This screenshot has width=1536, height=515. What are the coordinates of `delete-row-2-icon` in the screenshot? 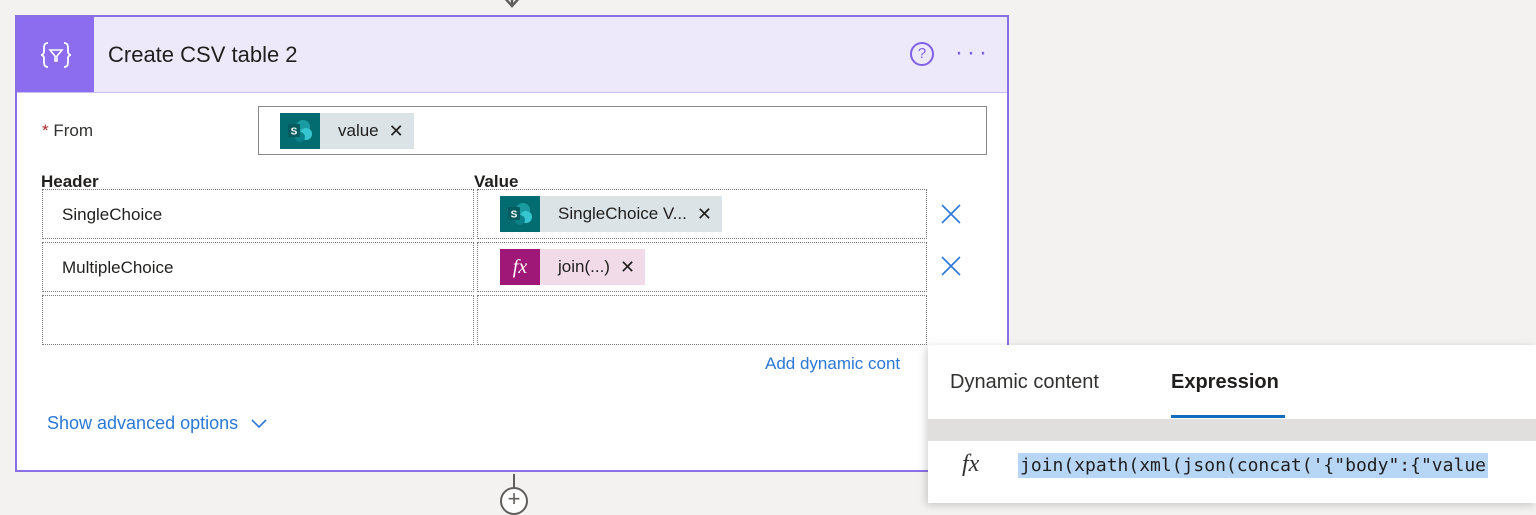 It's located at (951, 266).